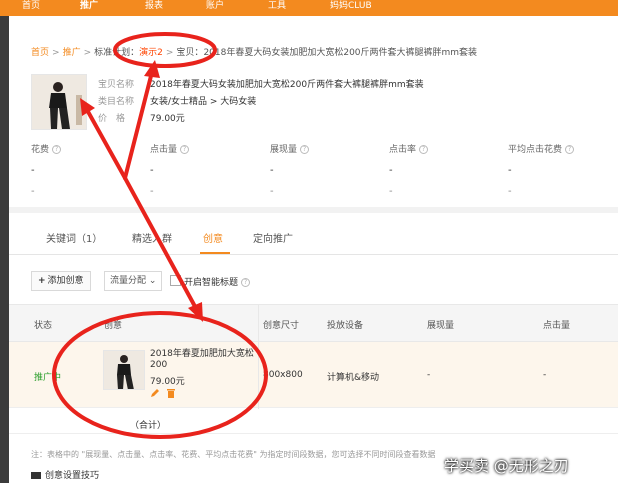 The image size is (618, 483). What do you see at coordinates (190, 53) in the screenshot?
I see `breadcrumb-item-label: 宝贝：` at bounding box center [190, 53].